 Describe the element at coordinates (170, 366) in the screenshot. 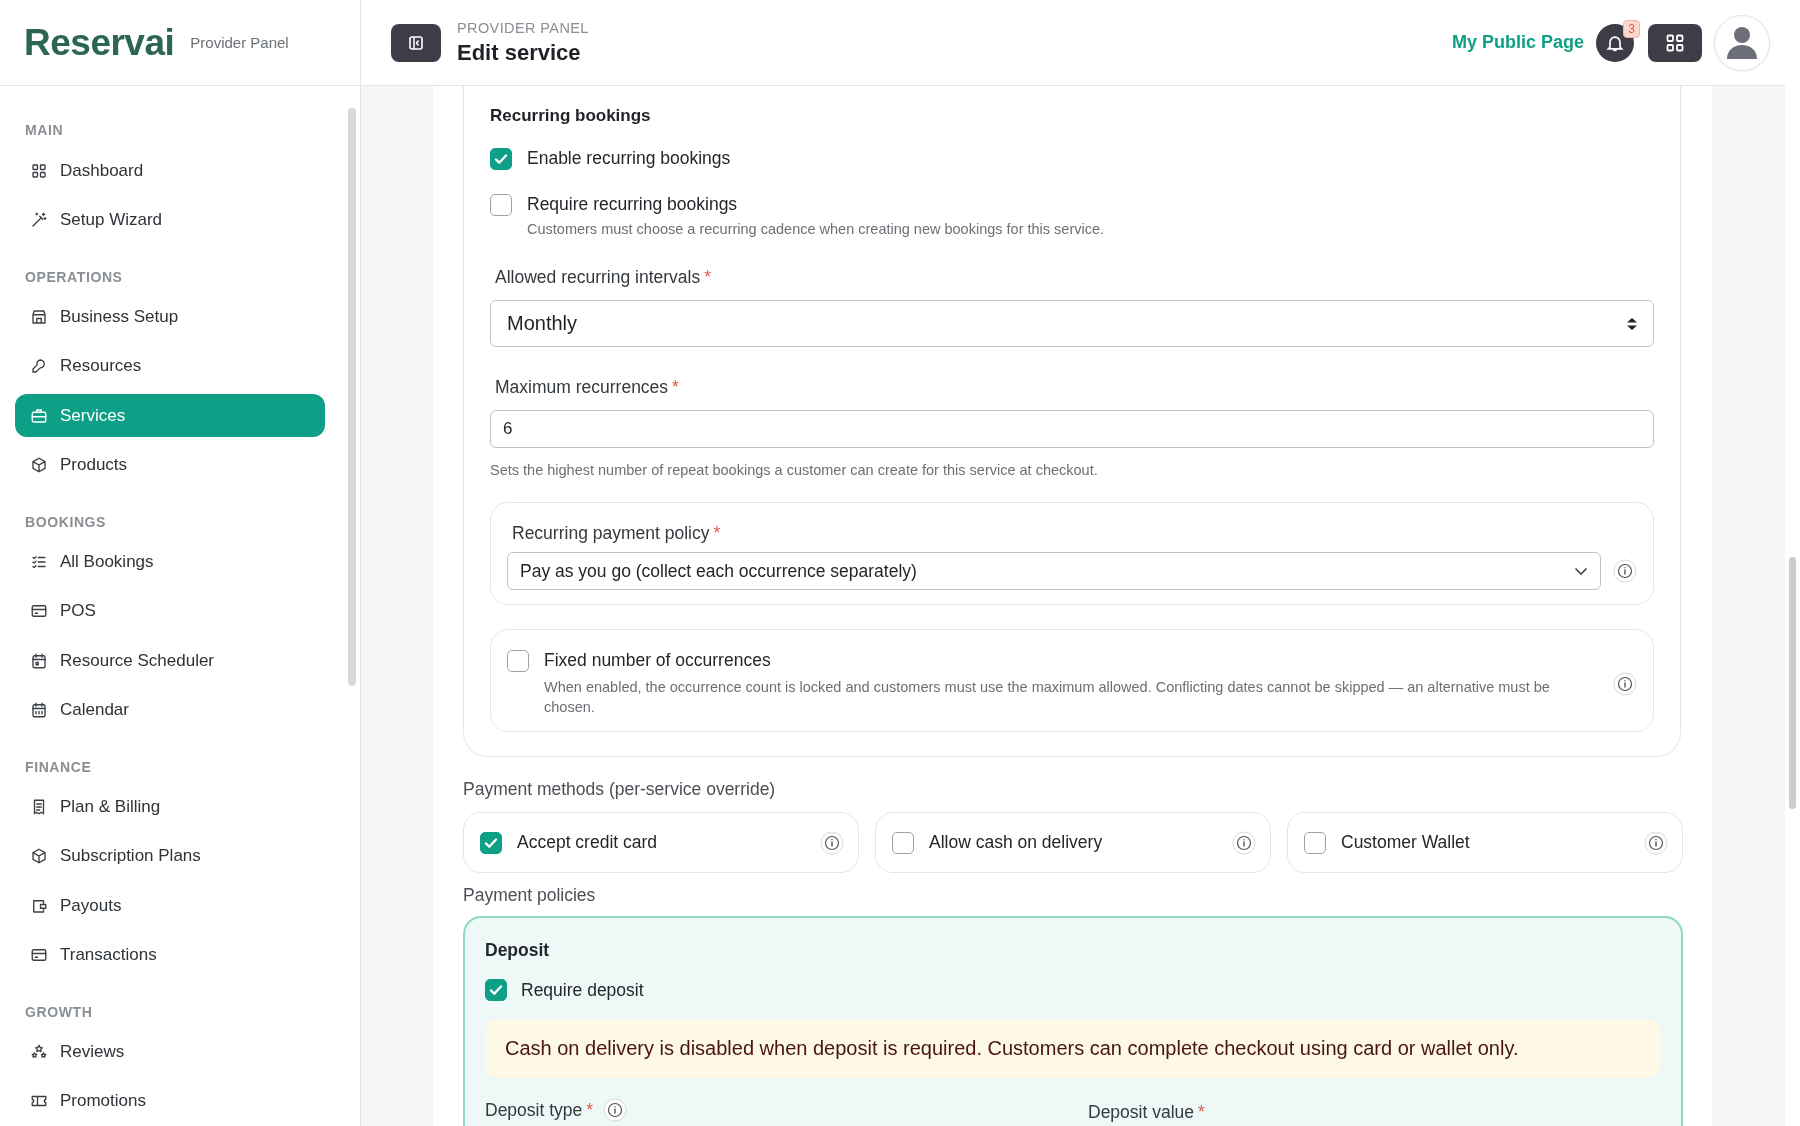

I see `sidebar-item: Resources` at that location.